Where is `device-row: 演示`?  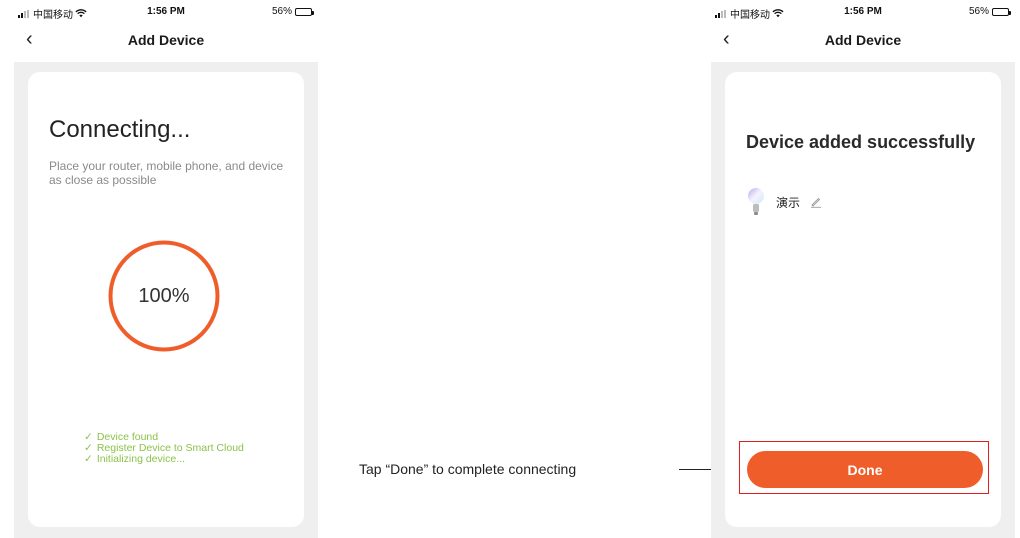
device-row: 演示 is located at coordinates (784, 202).